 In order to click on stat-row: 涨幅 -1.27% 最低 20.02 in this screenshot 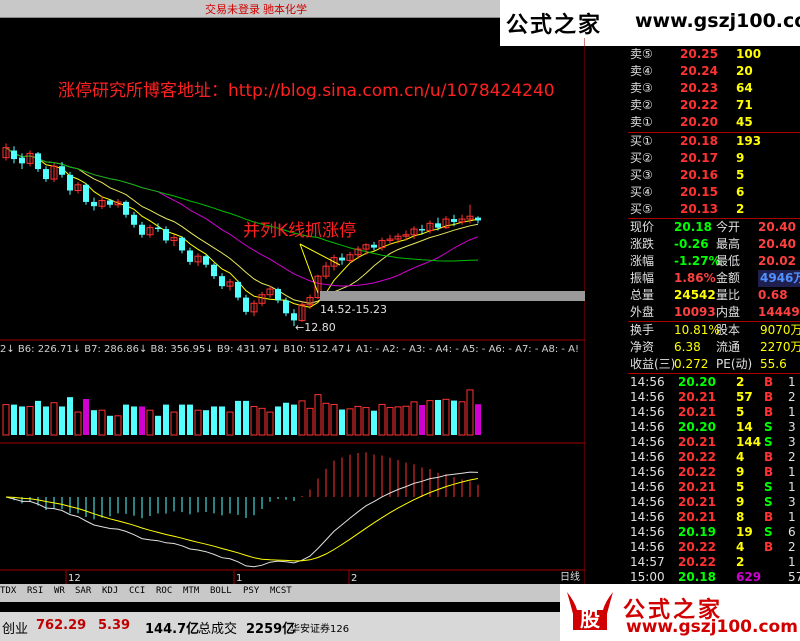, I will do `click(714, 261)`.